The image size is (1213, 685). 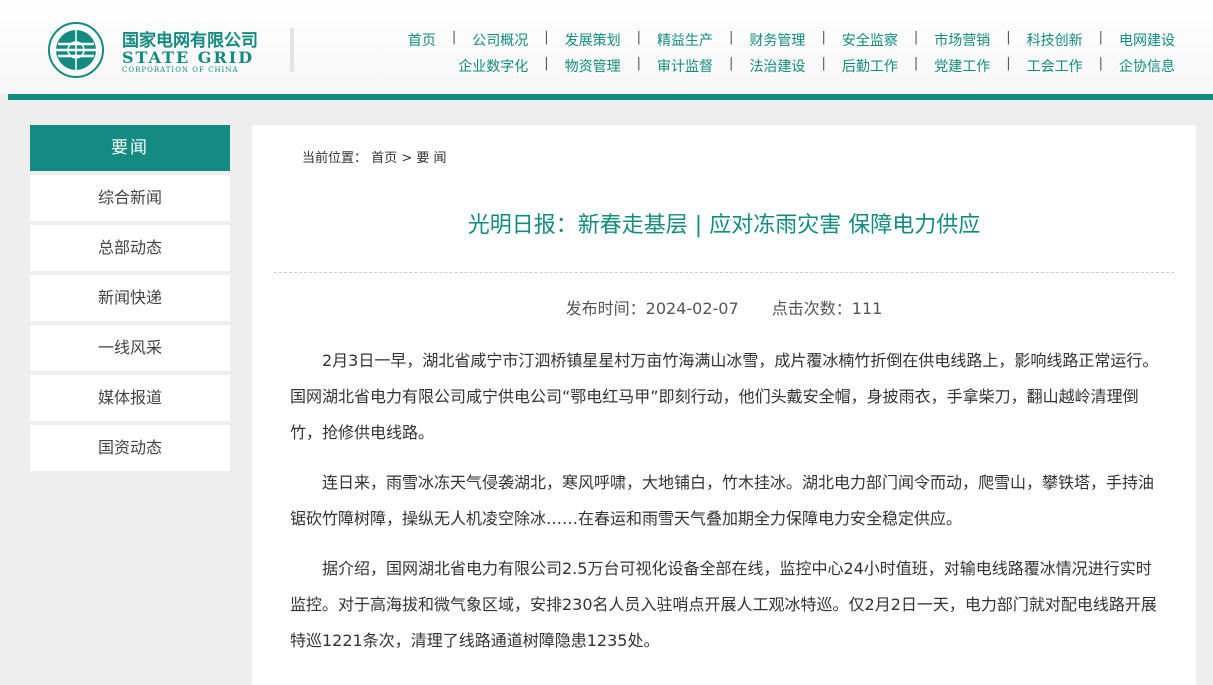 I want to click on publish-date: 发布时间：2024-02-07, so click(x=652, y=308).